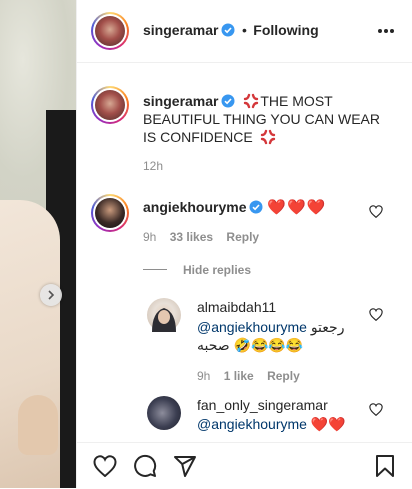  I want to click on comment-reply-button: Reply, so click(242, 237).